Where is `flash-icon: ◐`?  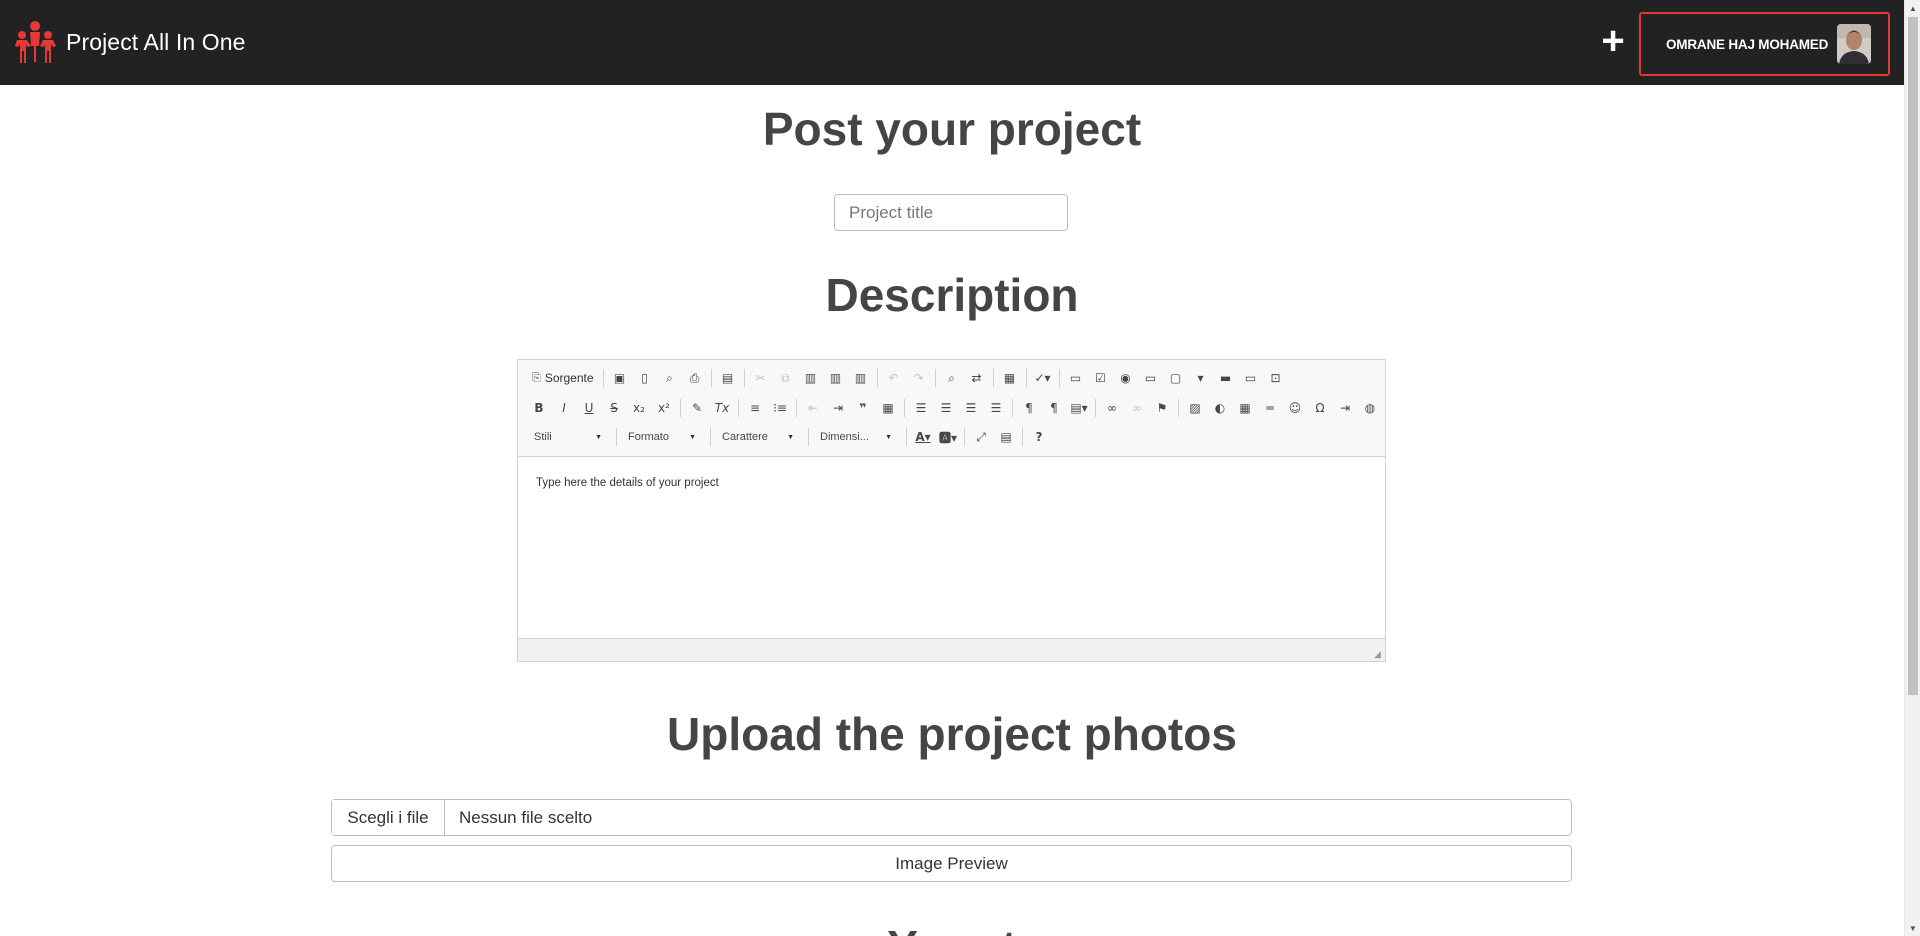
flash-icon: ◐ is located at coordinates (1220, 408).